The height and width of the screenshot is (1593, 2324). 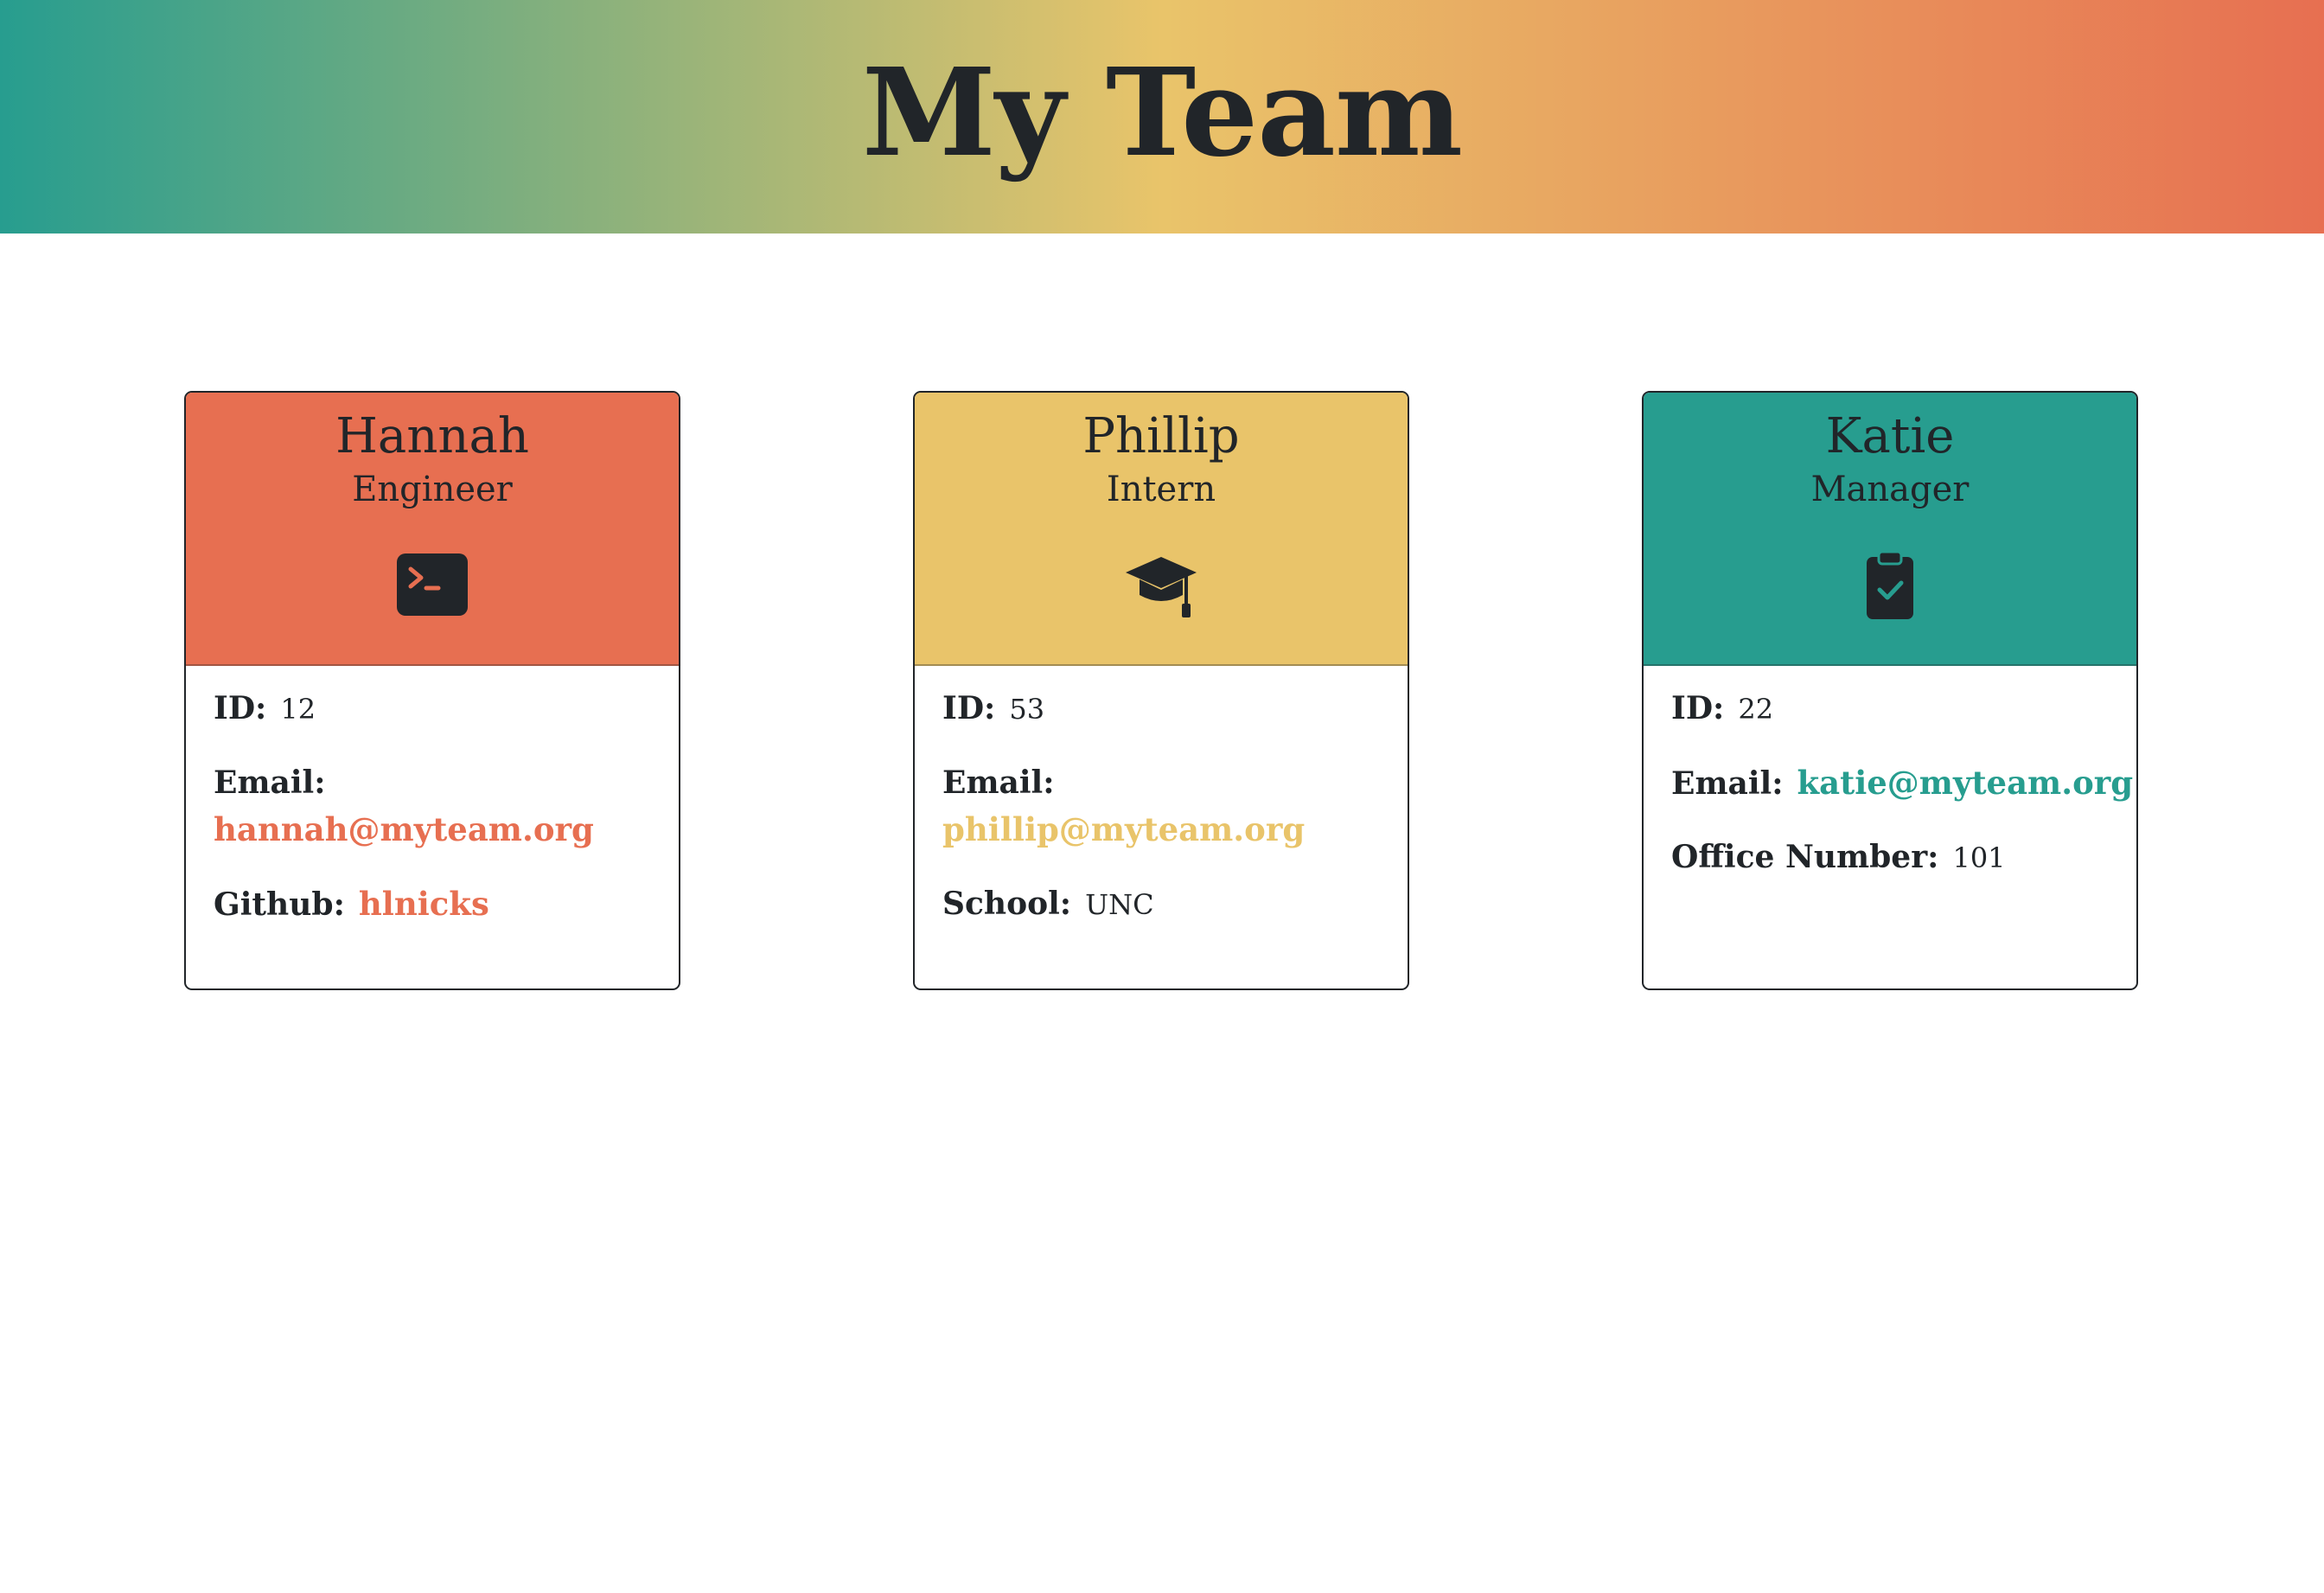 What do you see at coordinates (439, 709) in the screenshot?
I see `id-row: ID: 12` at bounding box center [439, 709].